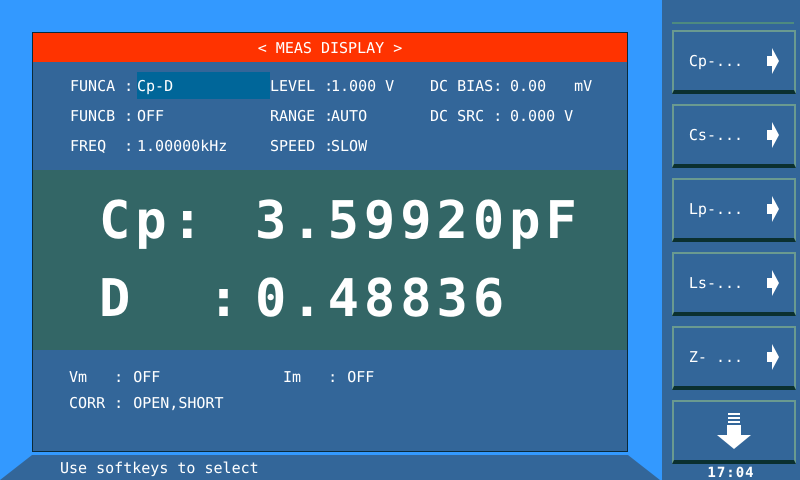  What do you see at coordinates (178, 403) in the screenshot?
I see `monitor-value: OPEN,SHORT` at bounding box center [178, 403].